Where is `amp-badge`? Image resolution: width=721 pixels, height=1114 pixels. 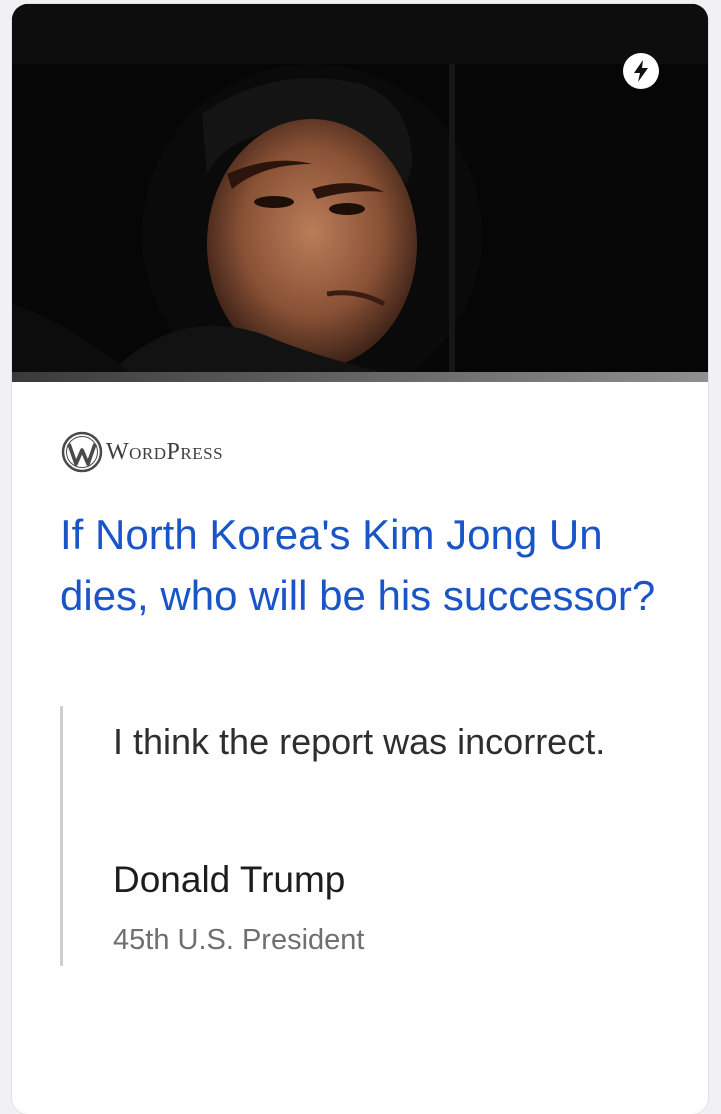 amp-badge is located at coordinates (641, 71).